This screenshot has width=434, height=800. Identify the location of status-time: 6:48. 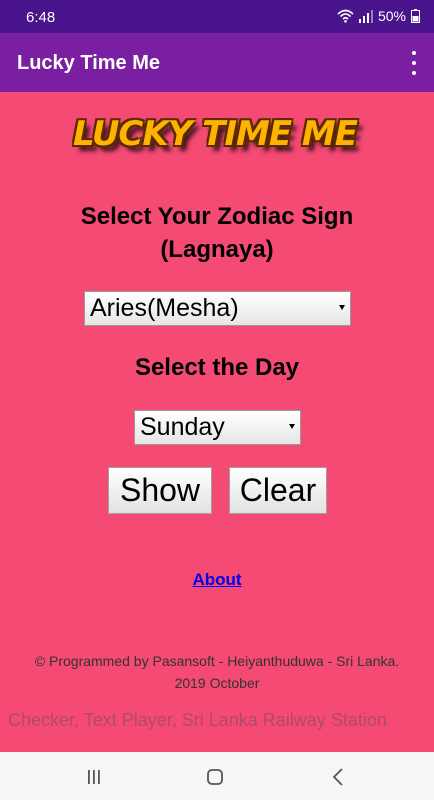
(41, 17).